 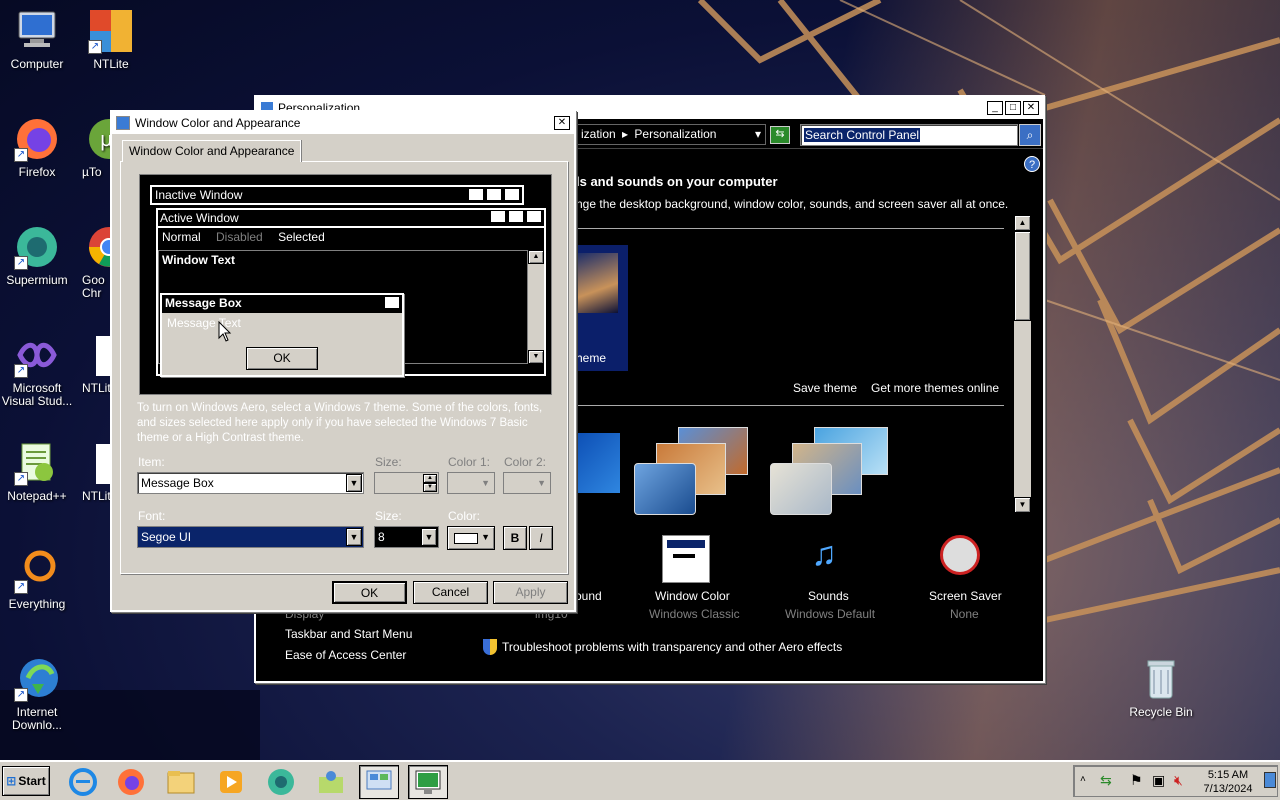 I want to click on desktop-icon-firefox: ↗ Firefox, so click(x=38, y=147).